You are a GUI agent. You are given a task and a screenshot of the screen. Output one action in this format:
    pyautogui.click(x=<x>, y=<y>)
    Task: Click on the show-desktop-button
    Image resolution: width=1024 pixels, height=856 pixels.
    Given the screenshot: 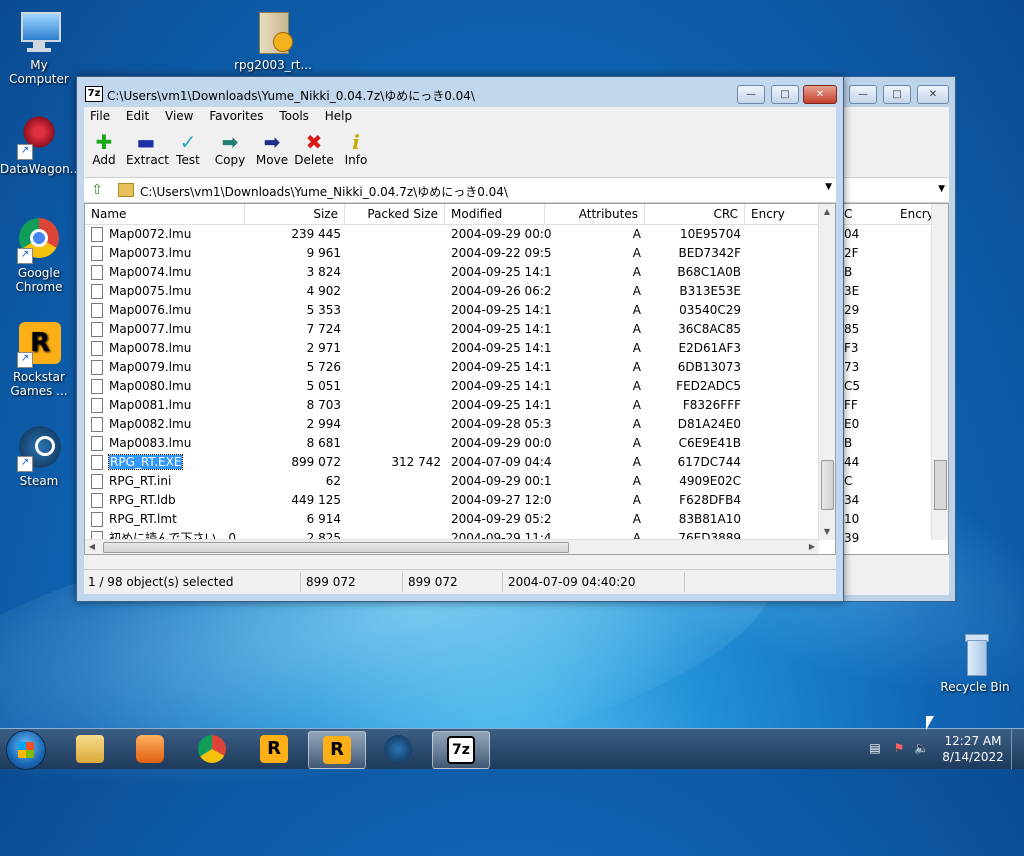 What is the action you would take?
    pyautogui.click(x=1017, y=749)
    